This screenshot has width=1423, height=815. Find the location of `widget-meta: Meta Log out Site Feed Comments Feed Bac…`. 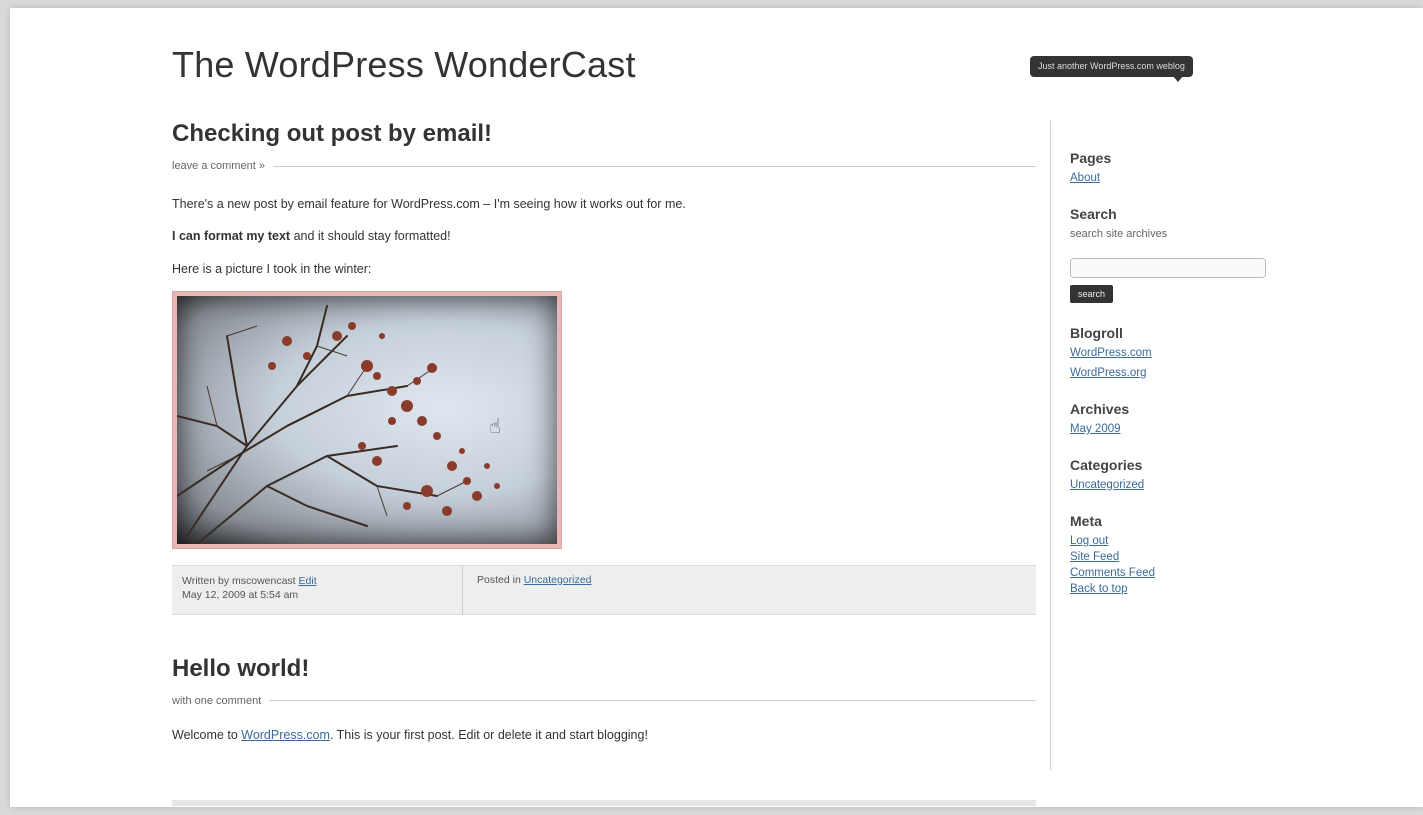

widget-meta: Meta Log out Site Feed Comments Feed Bac… is located at coordinates (1180, 554).